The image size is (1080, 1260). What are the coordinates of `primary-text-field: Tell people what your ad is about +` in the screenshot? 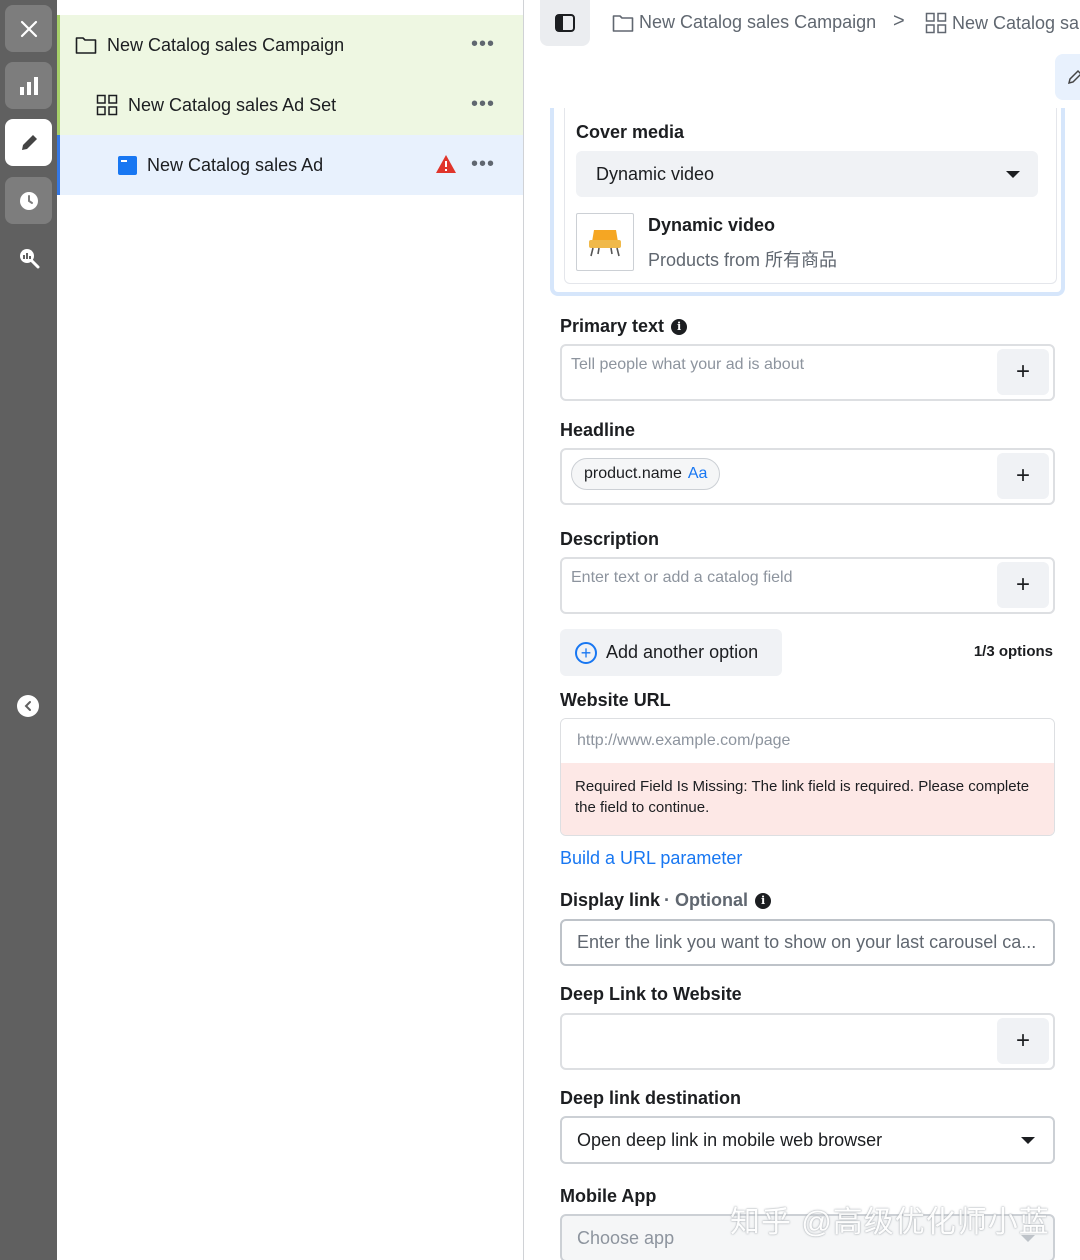 It's located at (807, 372).